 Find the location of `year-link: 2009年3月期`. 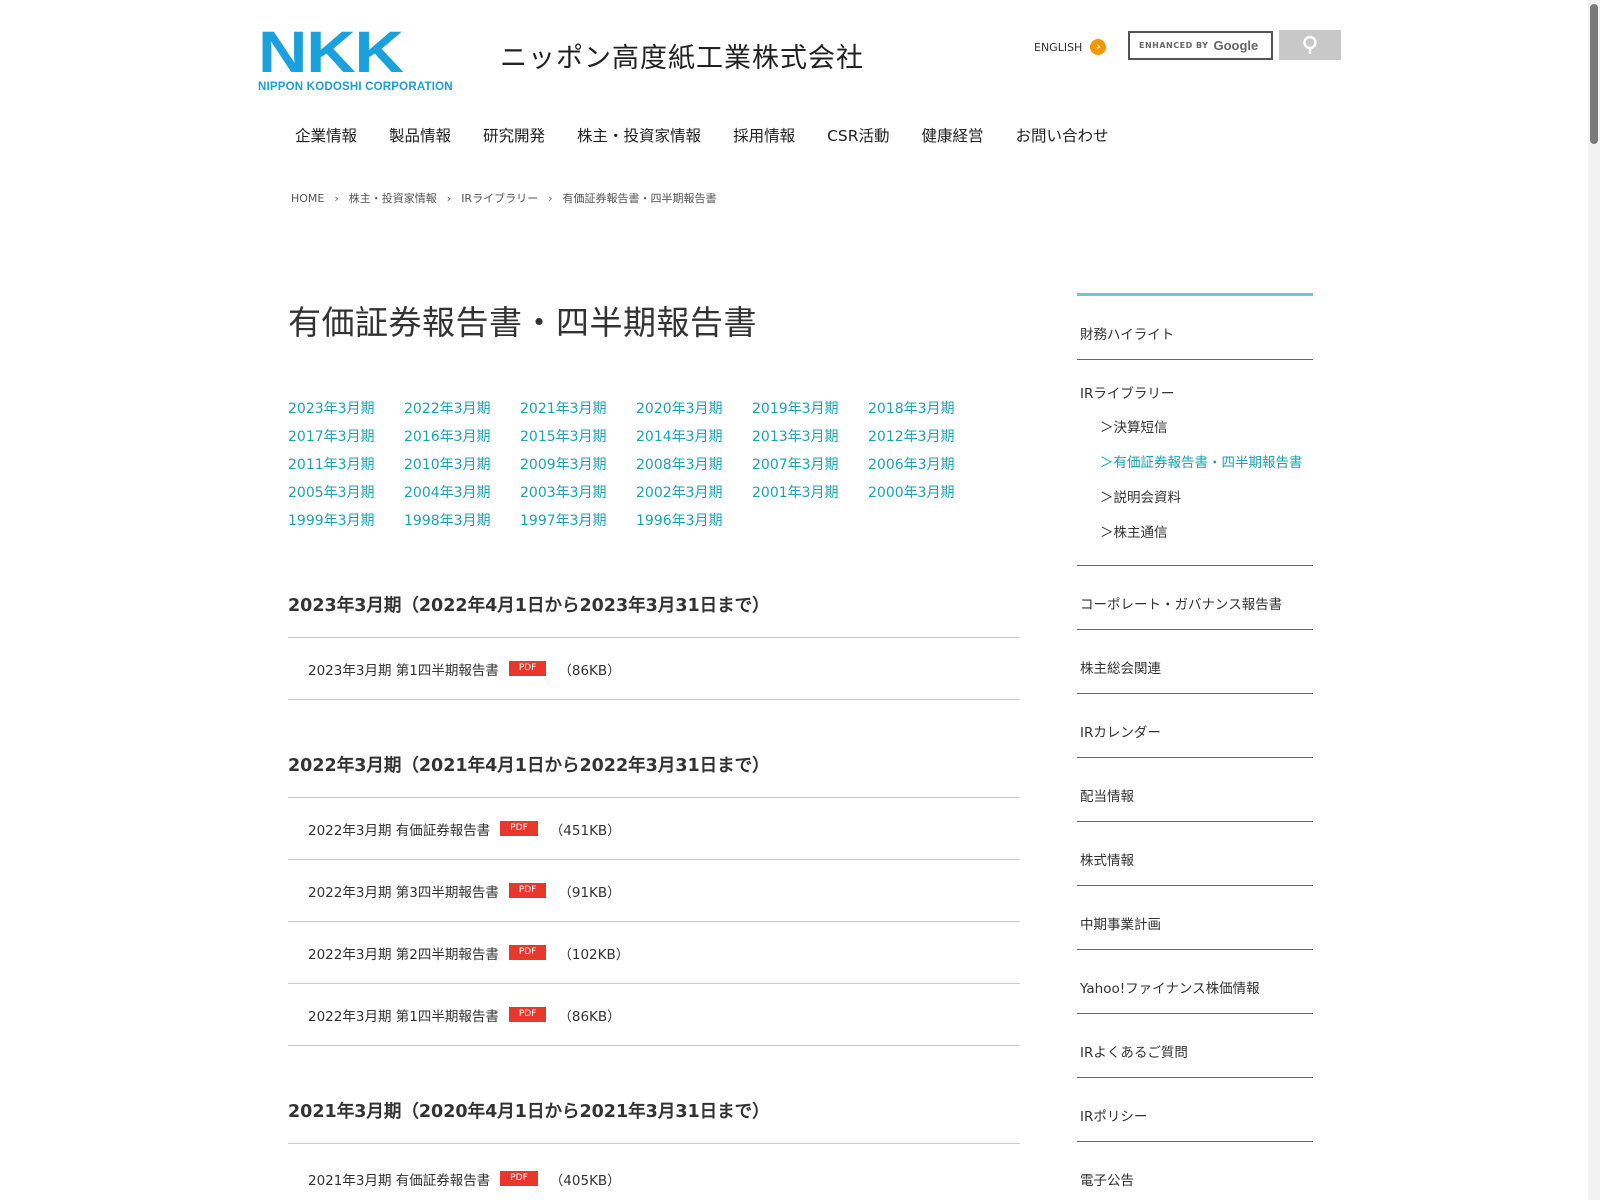

year-link: 2009年3月期 is located at coordinates (578, 468).